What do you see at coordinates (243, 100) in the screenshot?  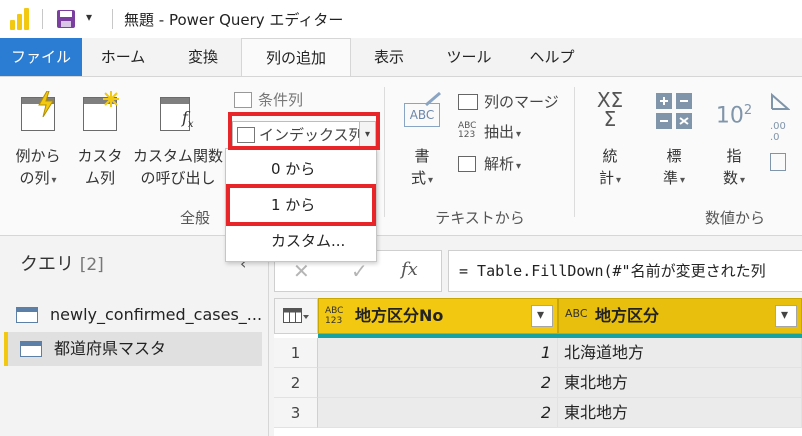 I see `conditional-column-icon` at bounding box center [243, 100].